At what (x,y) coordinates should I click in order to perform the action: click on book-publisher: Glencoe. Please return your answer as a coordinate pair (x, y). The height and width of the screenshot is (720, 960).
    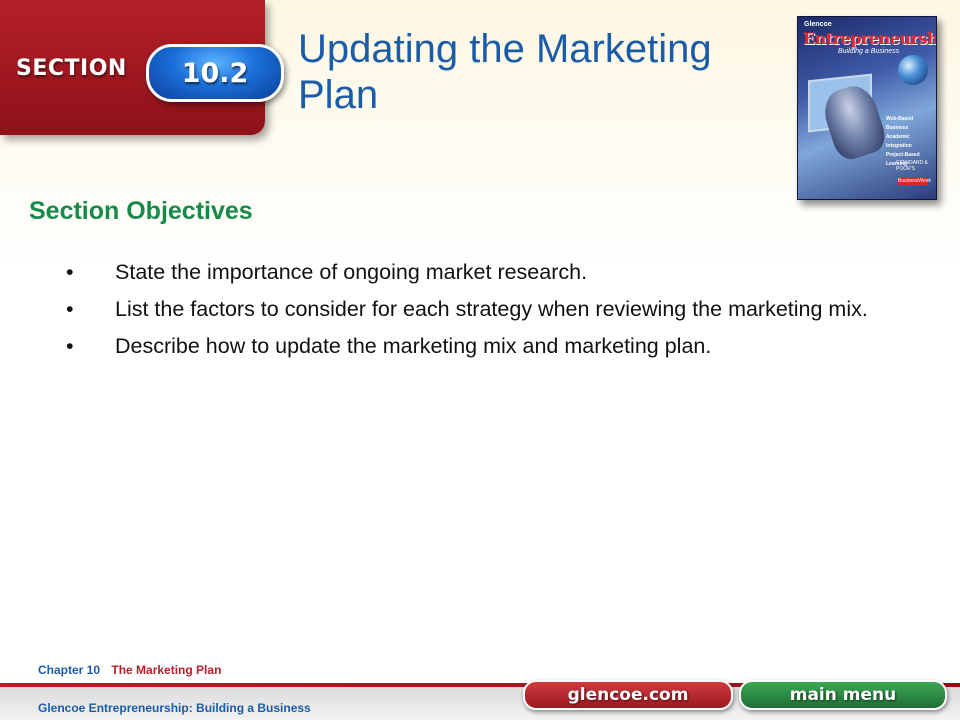
    Looking at the image, I should click on (818, 24).